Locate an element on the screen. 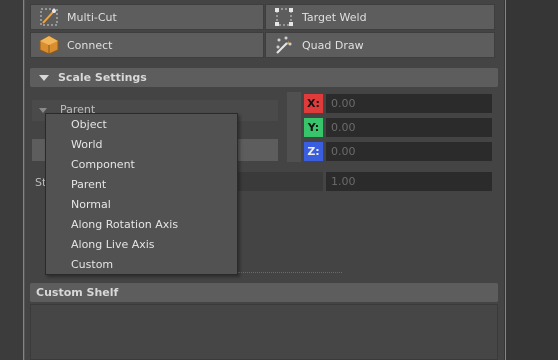 This screenshot has width=558, height=360. z-axis-label: Z: is located at coordinates (313, 151).